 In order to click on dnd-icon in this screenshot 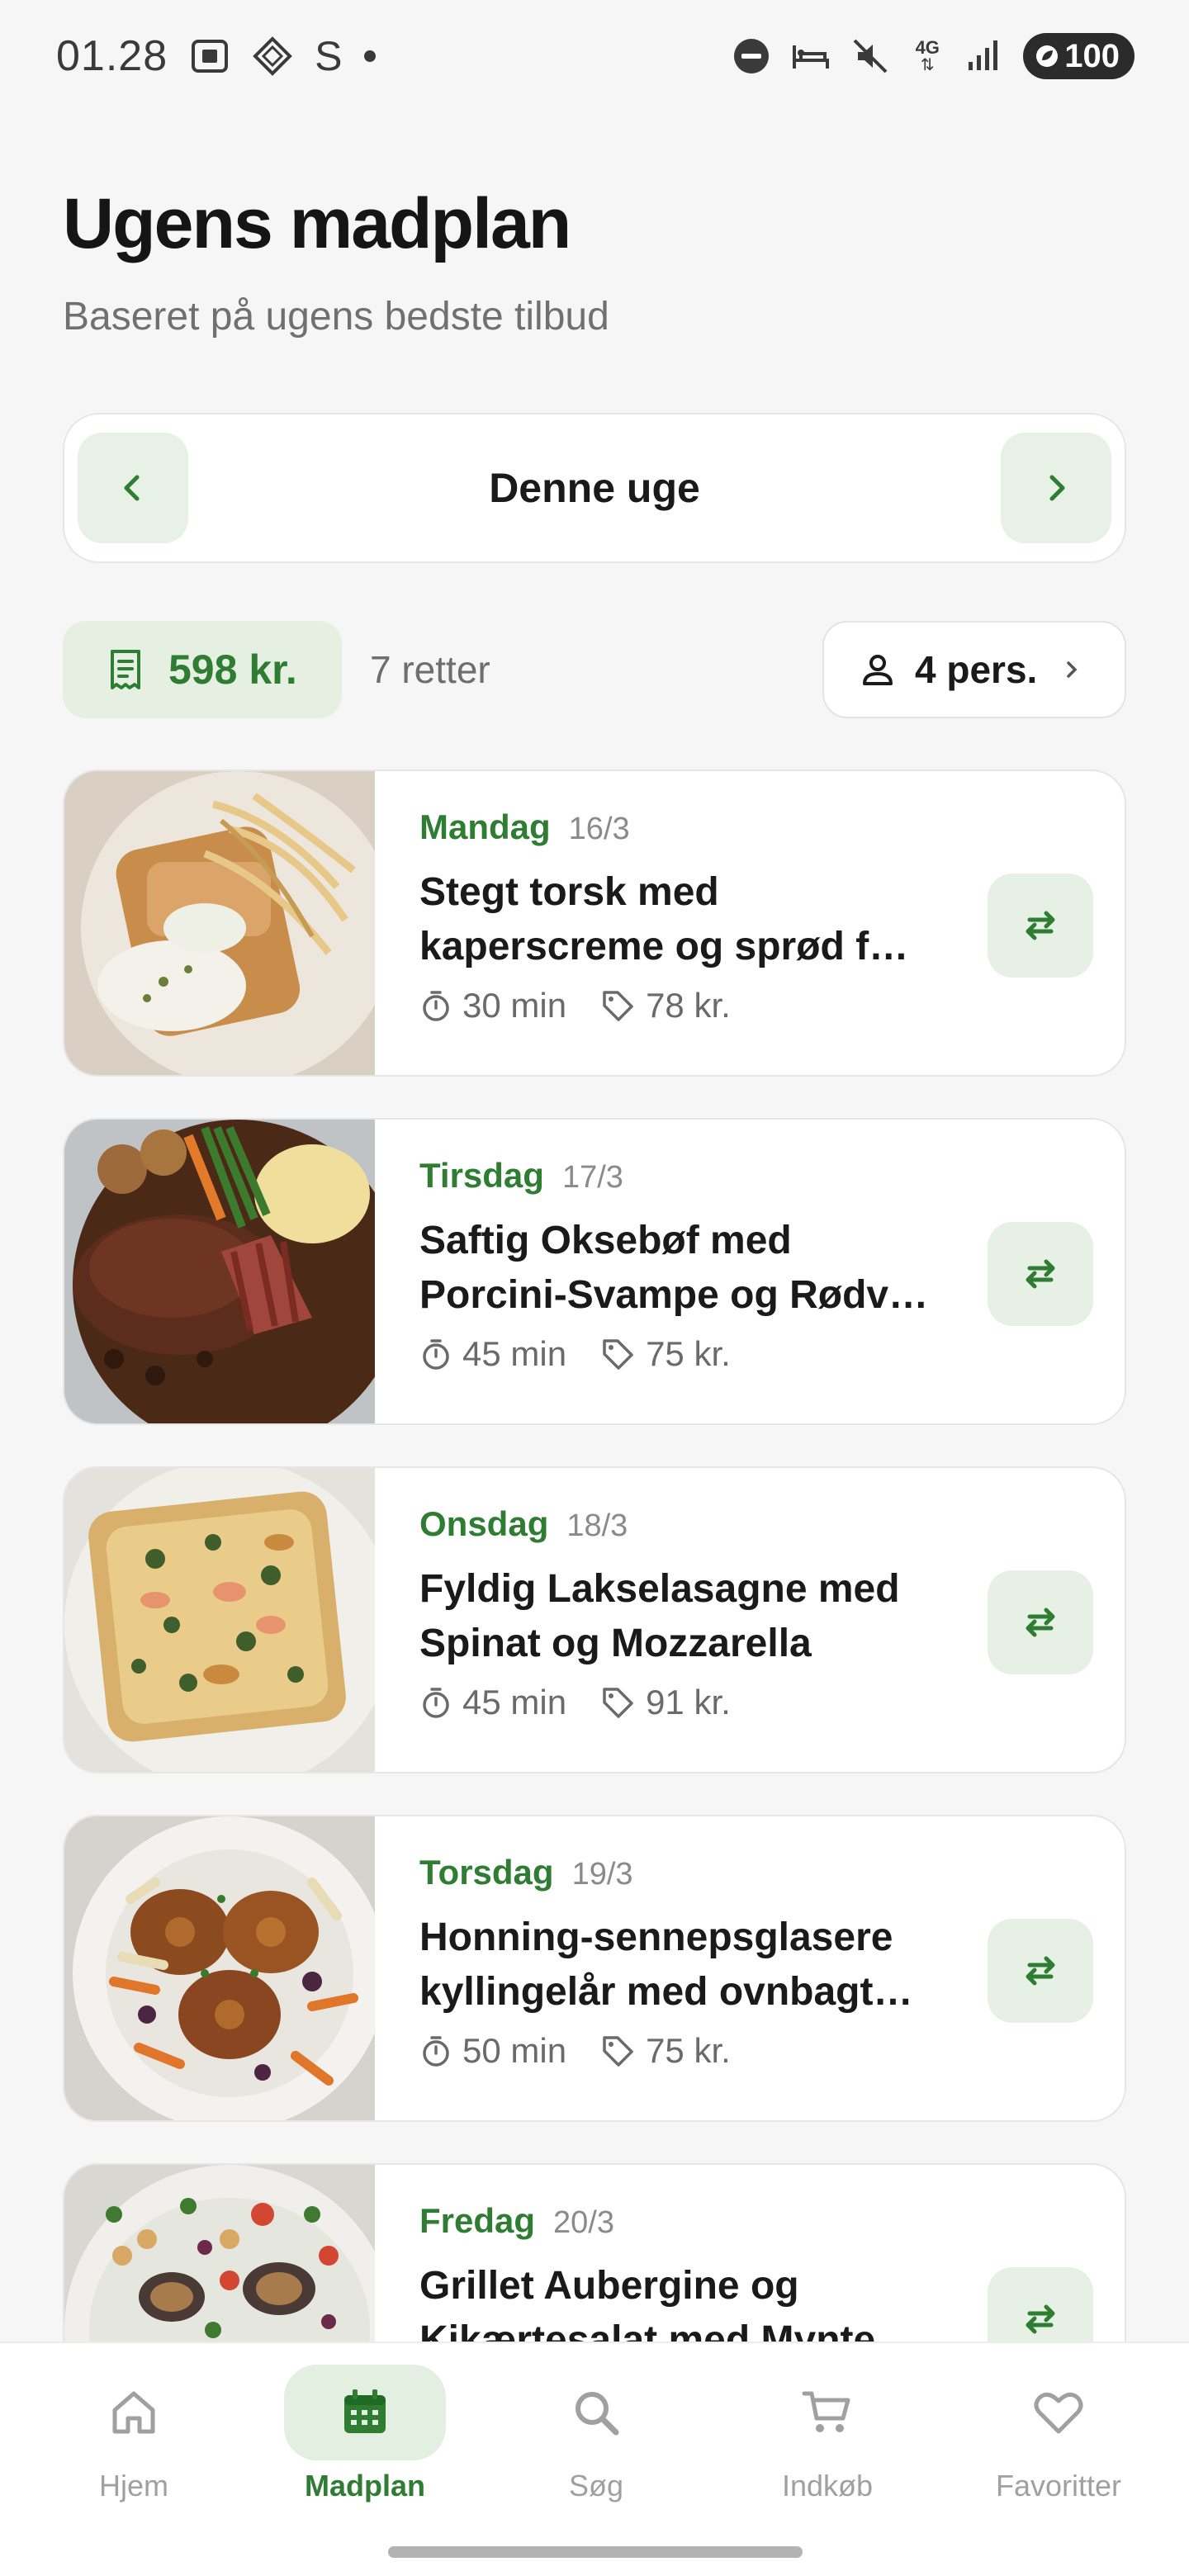, I will do `click(751, 56)`.